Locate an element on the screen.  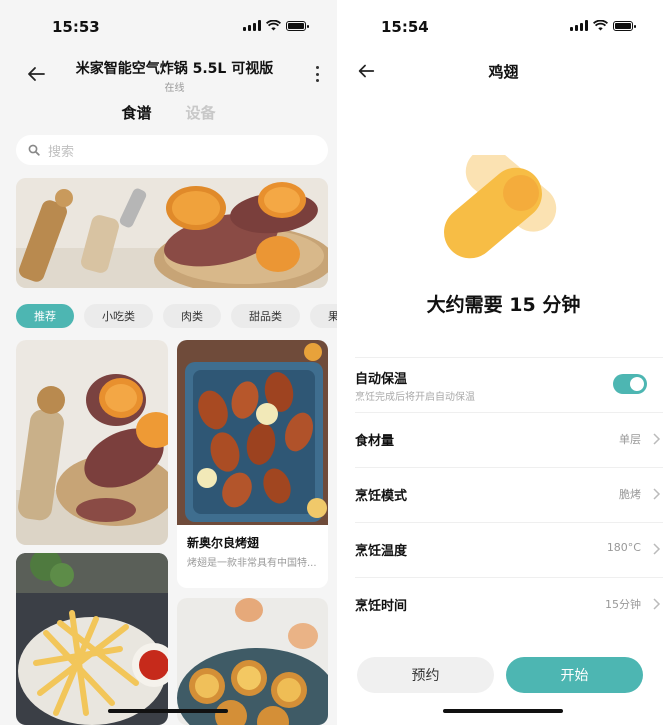
status-time: 15:53 is located at coordinates (76, 27).